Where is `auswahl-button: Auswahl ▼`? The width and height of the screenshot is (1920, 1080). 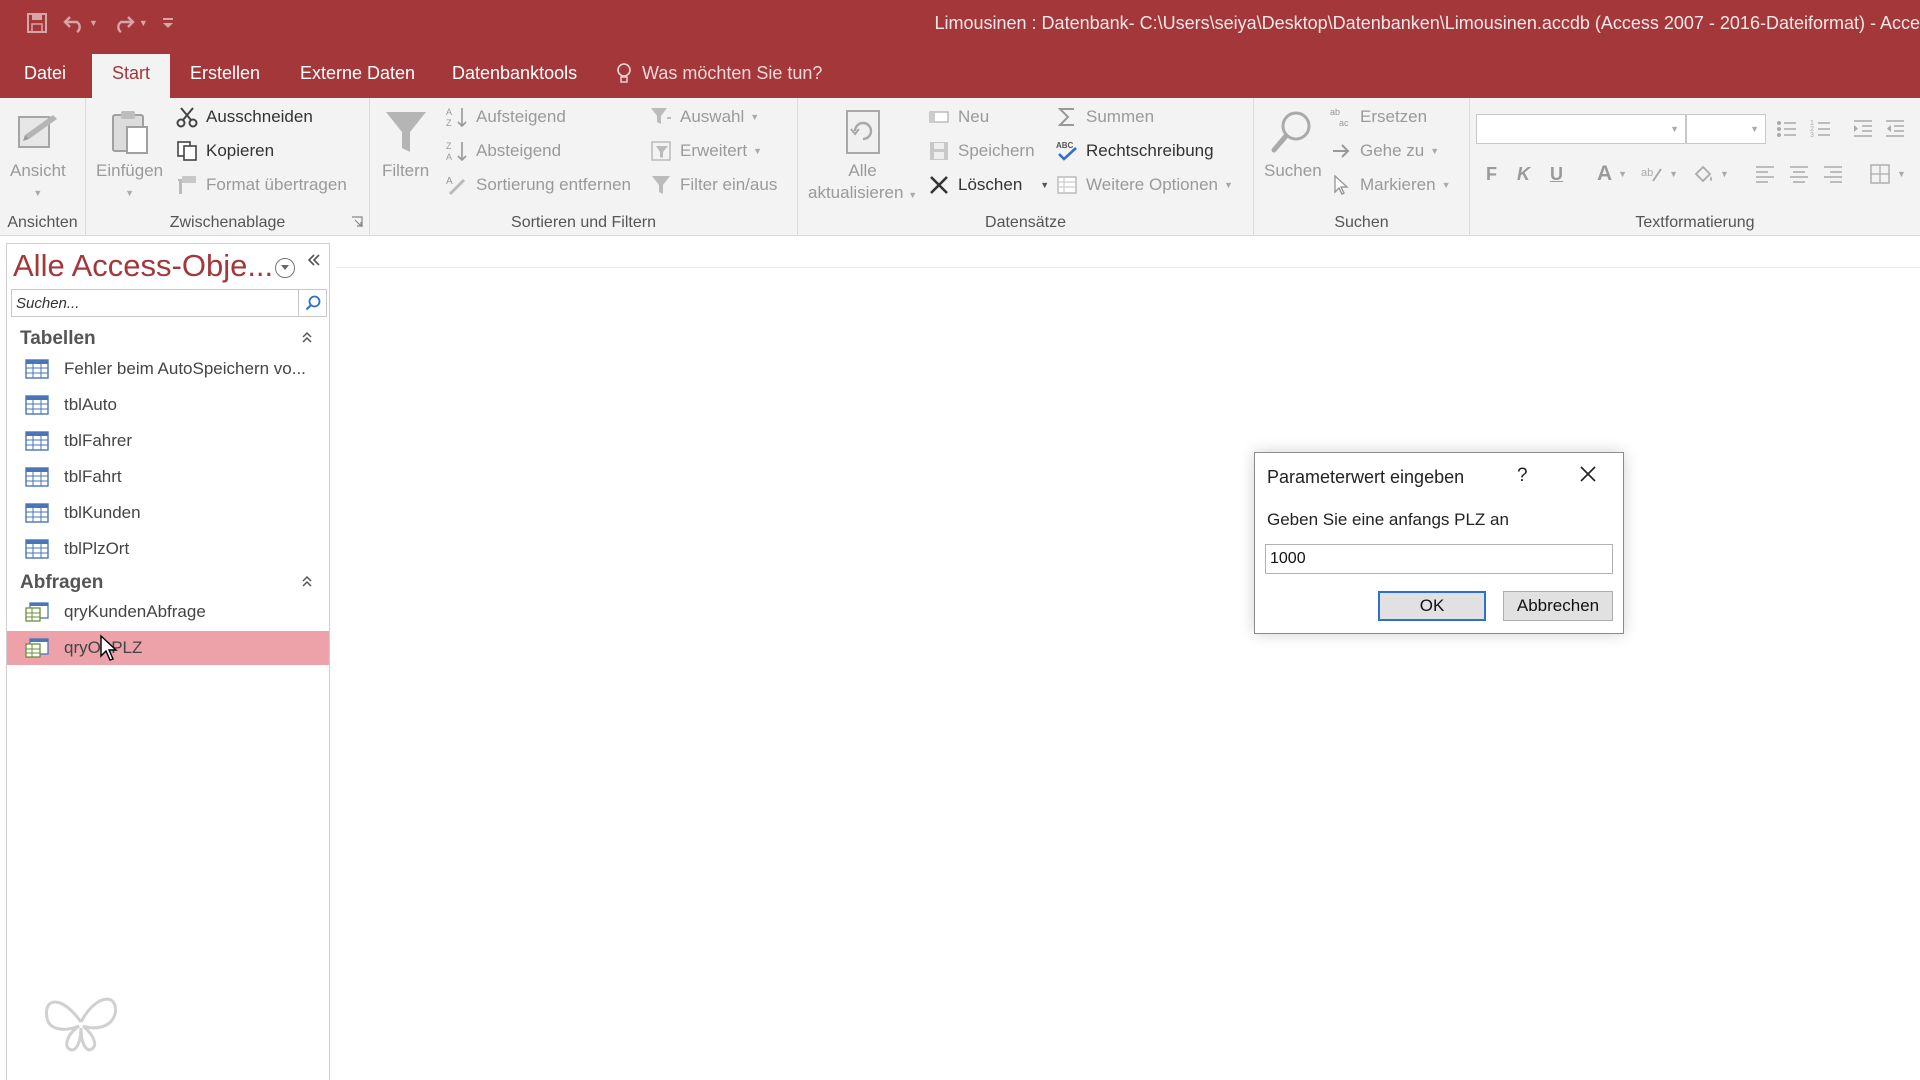
auswahl-button: Auswahl ▼ is located at coordinates (704, 117).